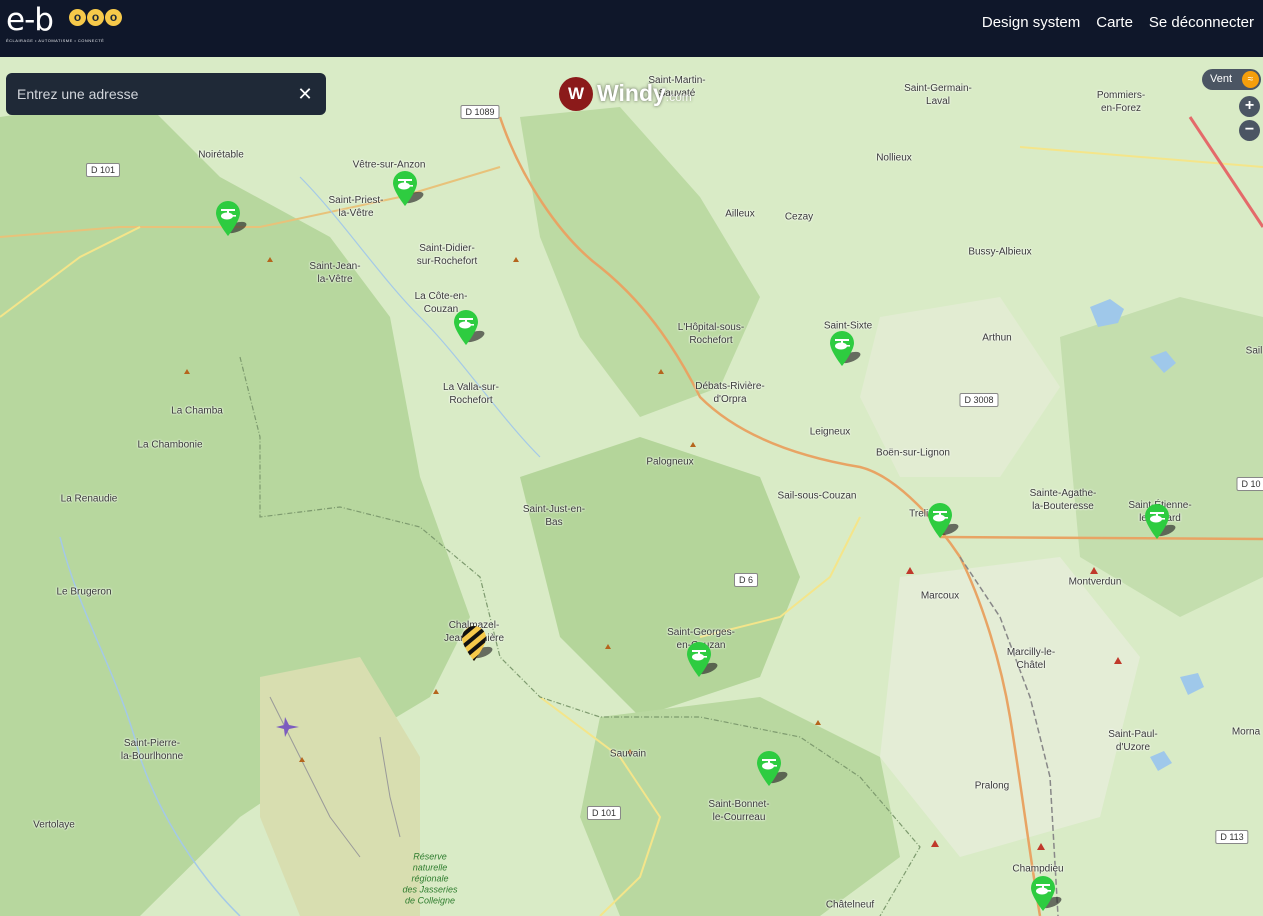  What do you see at coordinates (850, 905) in the screenshot?
I see `place-label: Châtelneuf` at bounding box center [850, 905].